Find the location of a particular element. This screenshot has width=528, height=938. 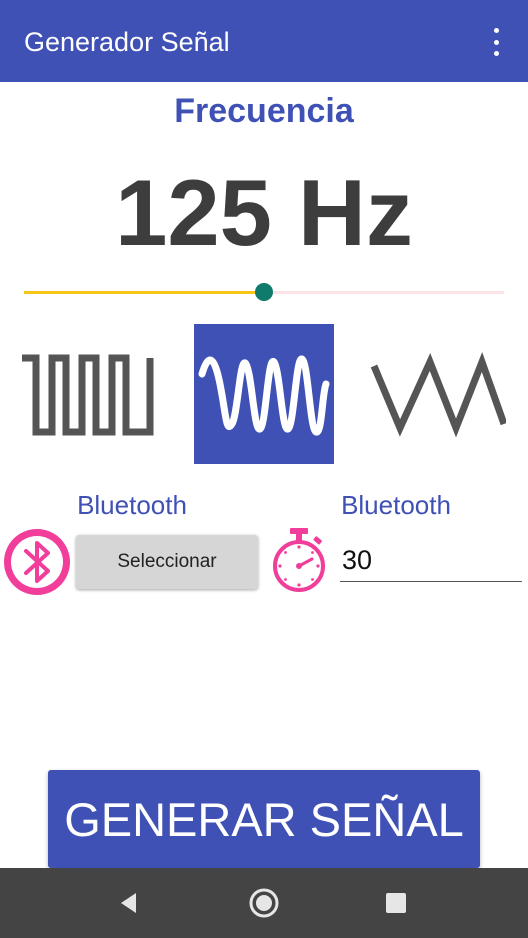

triangle-wave-icon is located at coordinates (438, 395).